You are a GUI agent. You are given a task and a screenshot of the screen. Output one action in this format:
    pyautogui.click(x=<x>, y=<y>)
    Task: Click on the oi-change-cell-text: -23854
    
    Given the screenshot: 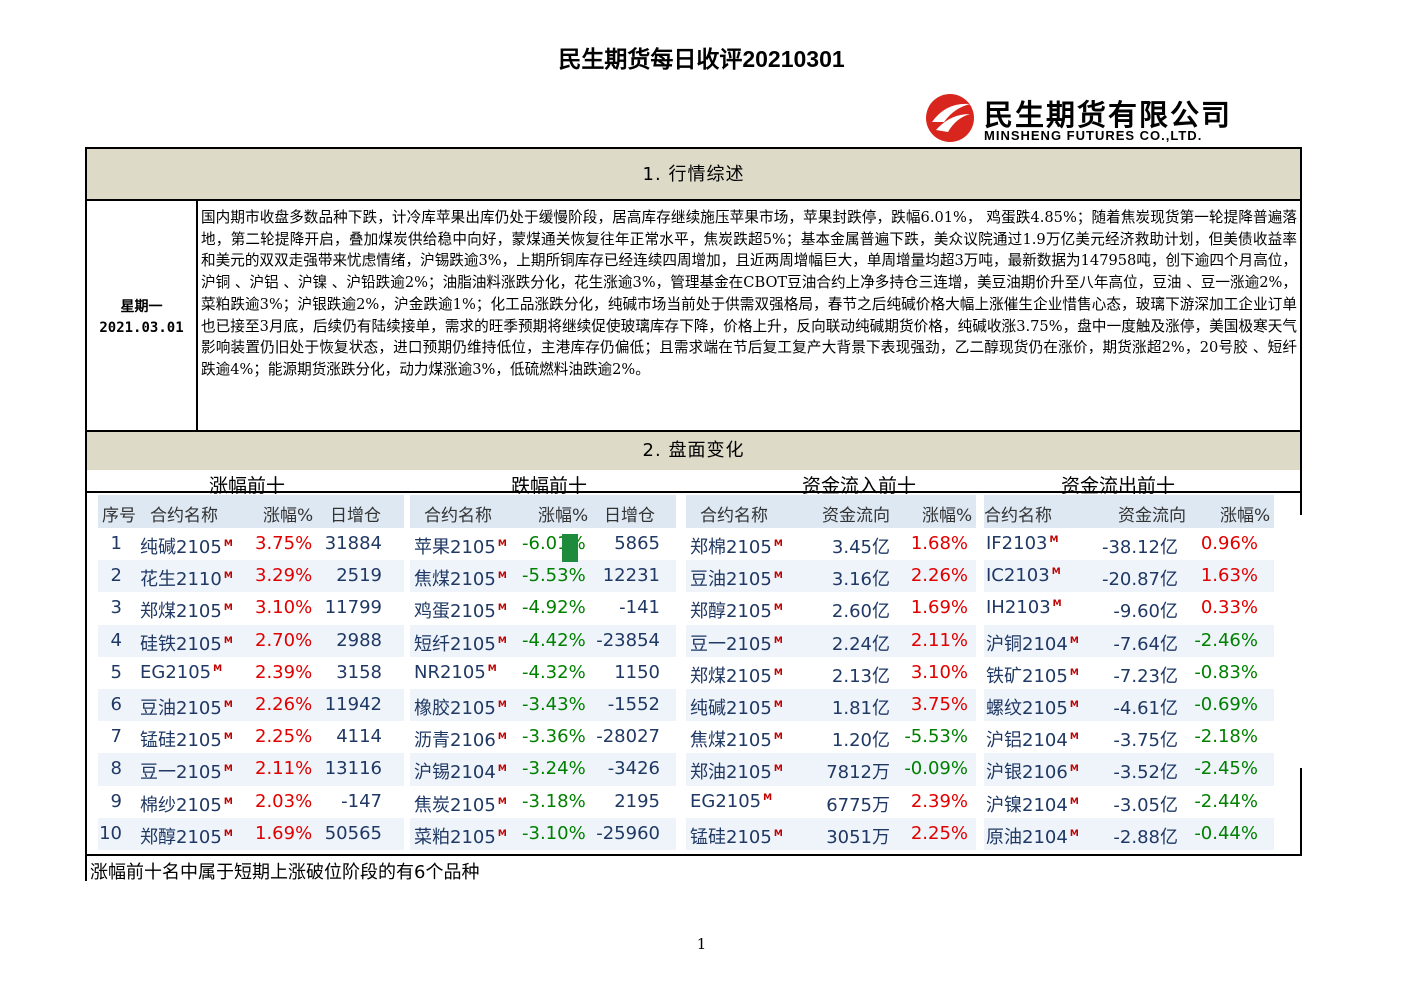 What is the action you would take?
    pyautogui.click(x=628, y=640)
    